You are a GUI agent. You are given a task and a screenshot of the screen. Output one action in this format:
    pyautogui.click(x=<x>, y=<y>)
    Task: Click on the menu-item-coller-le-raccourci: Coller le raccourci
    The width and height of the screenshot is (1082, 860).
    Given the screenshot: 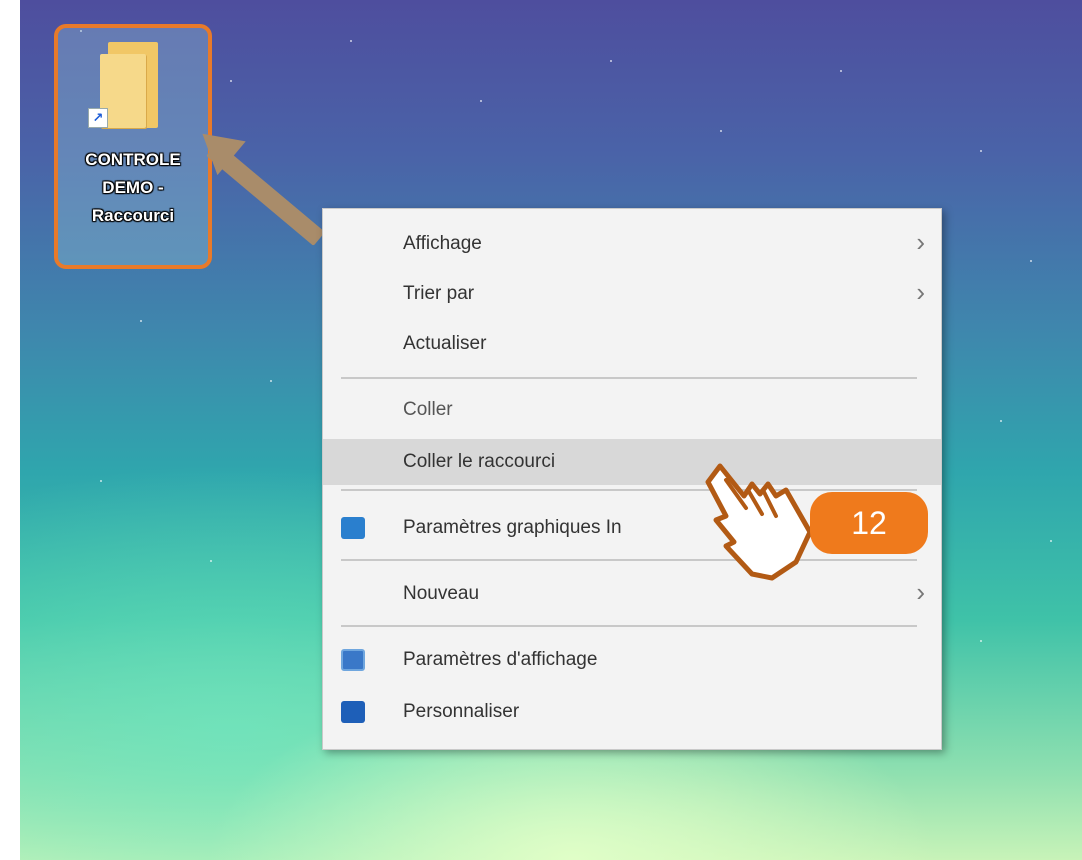 What is the action you would take?
    pyautogui.click(x=632, y=462)
    